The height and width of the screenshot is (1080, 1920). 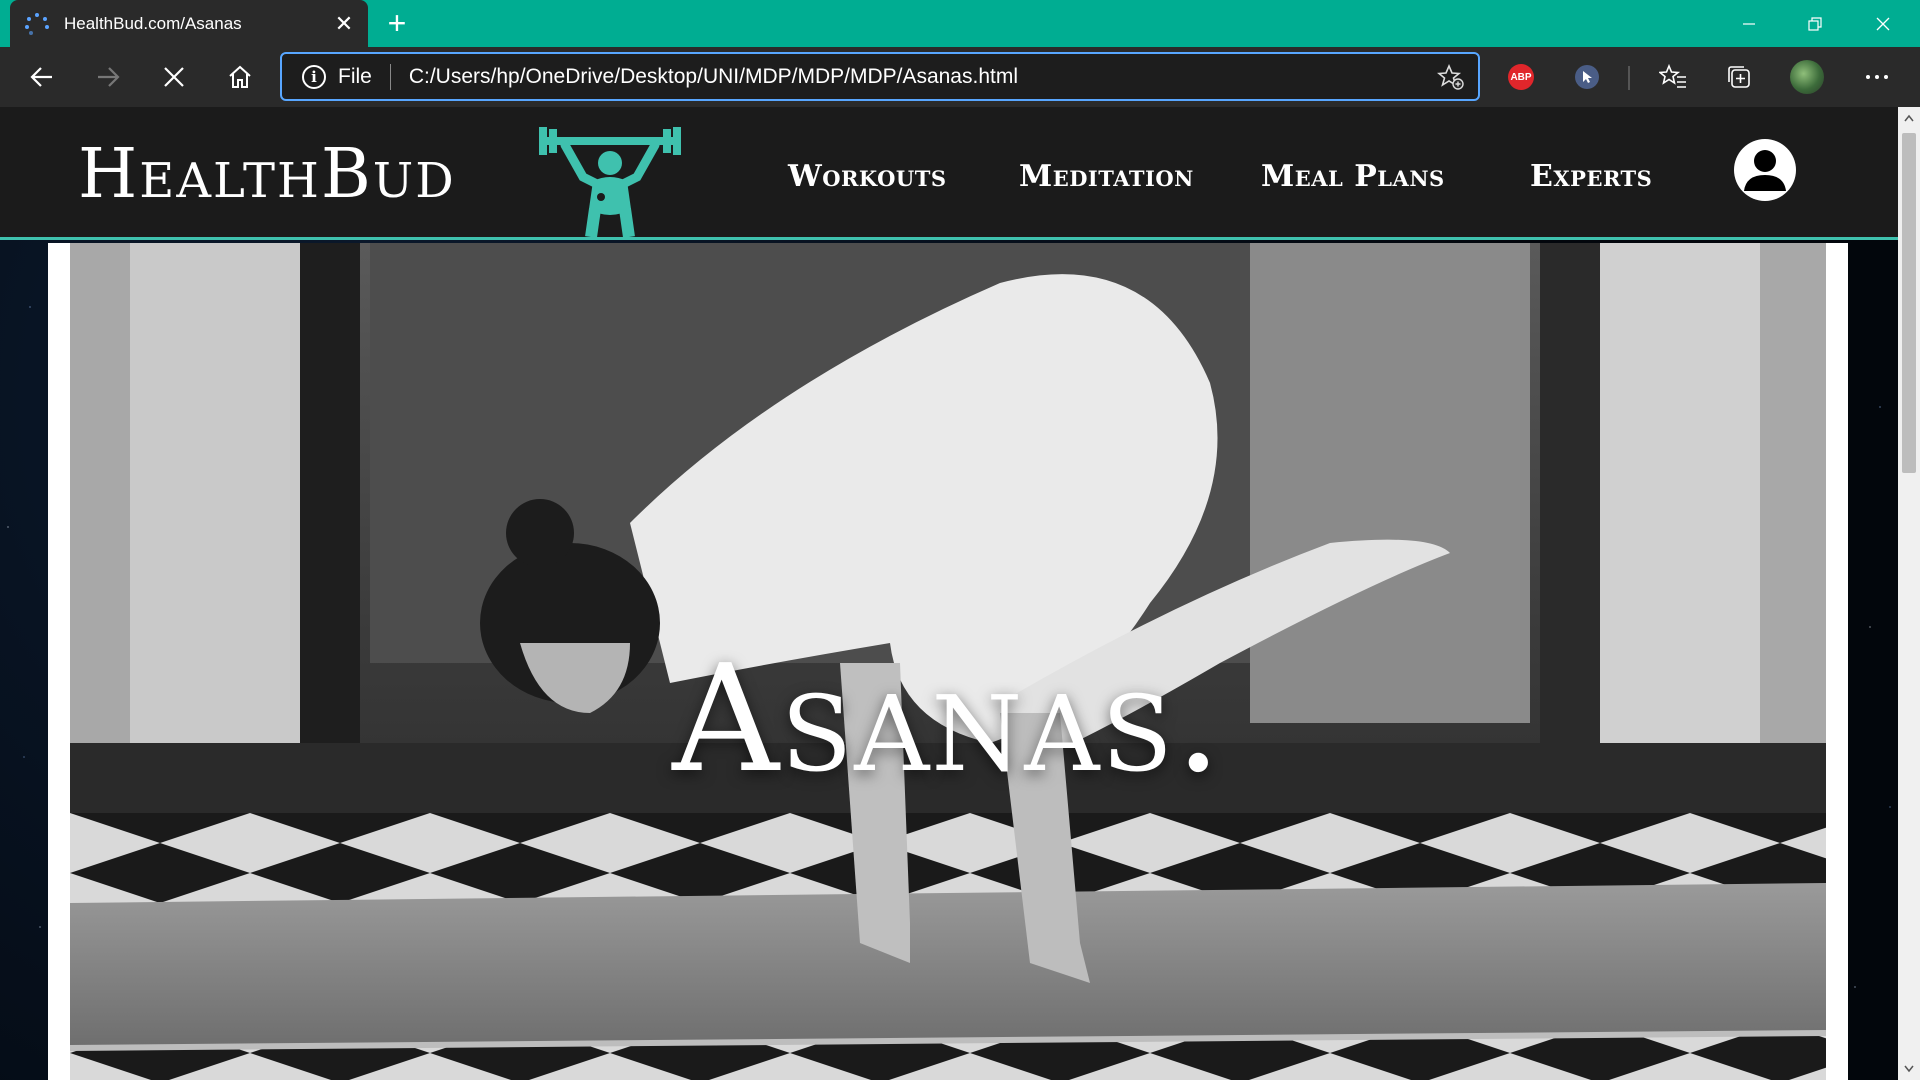 What do you see at coordinates (1629, 78) in the screenshot?
I see `toolbar-divider` at bounding box center [1629, 78].